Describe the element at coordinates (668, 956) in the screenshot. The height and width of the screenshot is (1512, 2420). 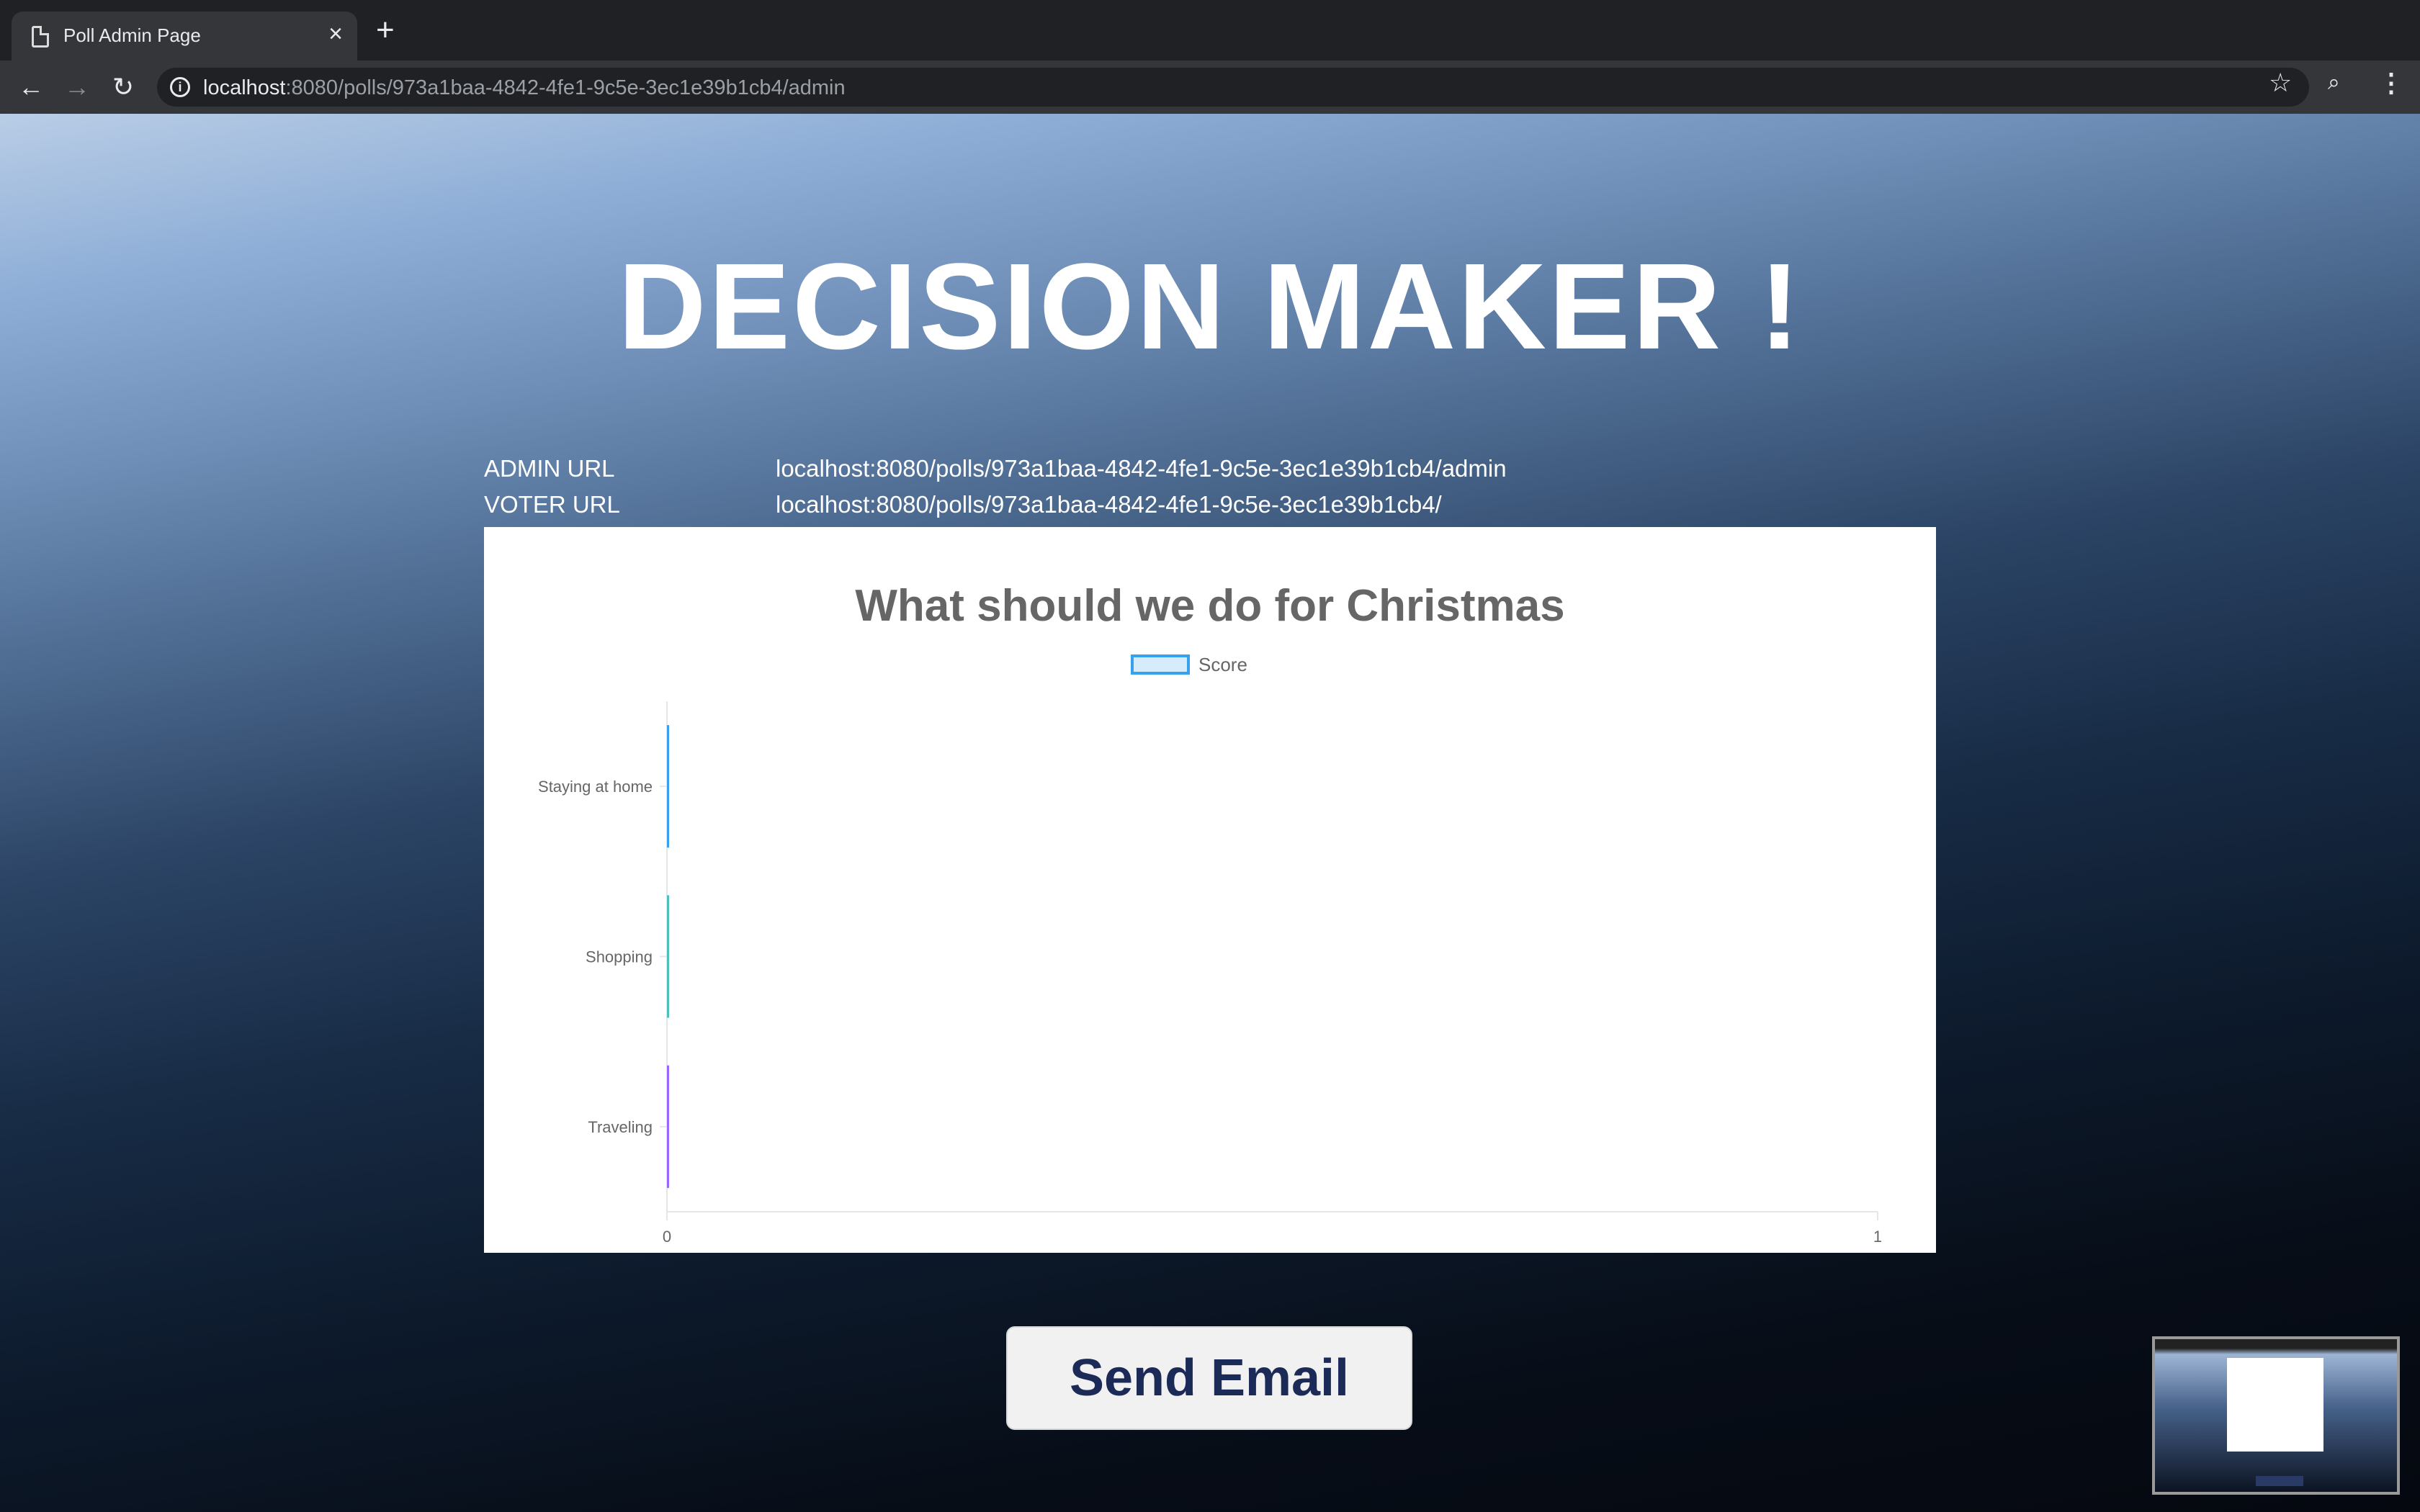
I see `bar-shopping` at that location.